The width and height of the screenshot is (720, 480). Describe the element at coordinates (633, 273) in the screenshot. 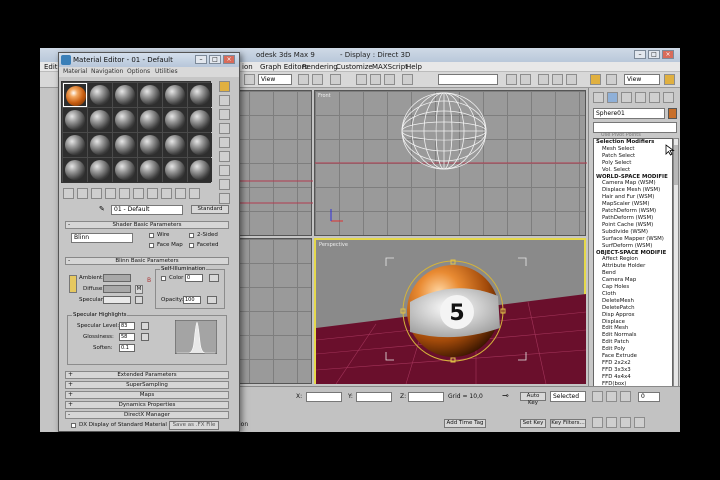

I see `modifier-list-item: Bend` at that location.